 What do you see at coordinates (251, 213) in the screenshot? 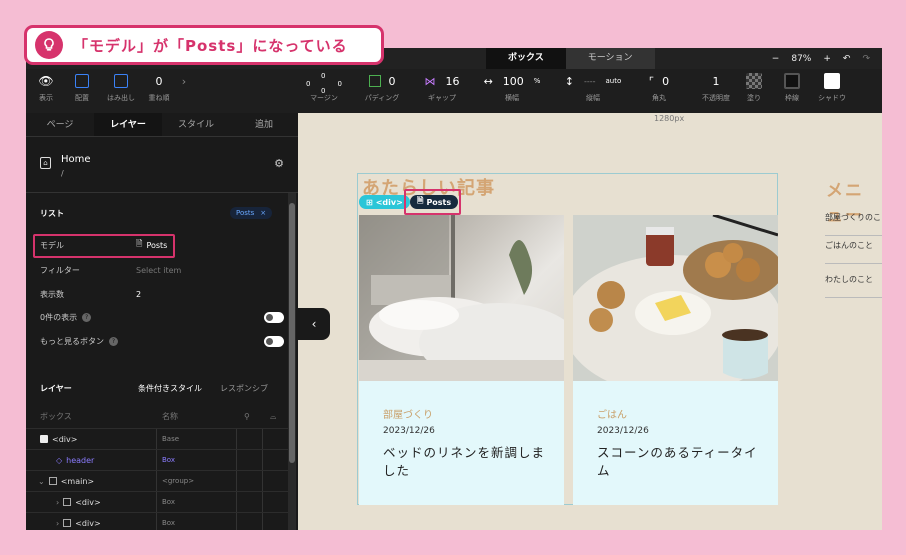
I see `list-model-badge: Posts ×` at bounding box center [251, 213].